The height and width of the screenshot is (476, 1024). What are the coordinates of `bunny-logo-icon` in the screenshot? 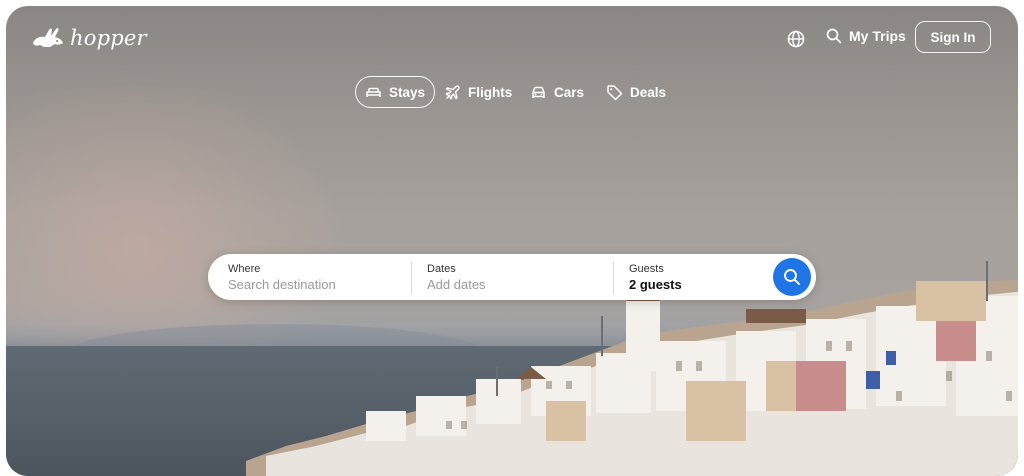 It's located at (48, 37).